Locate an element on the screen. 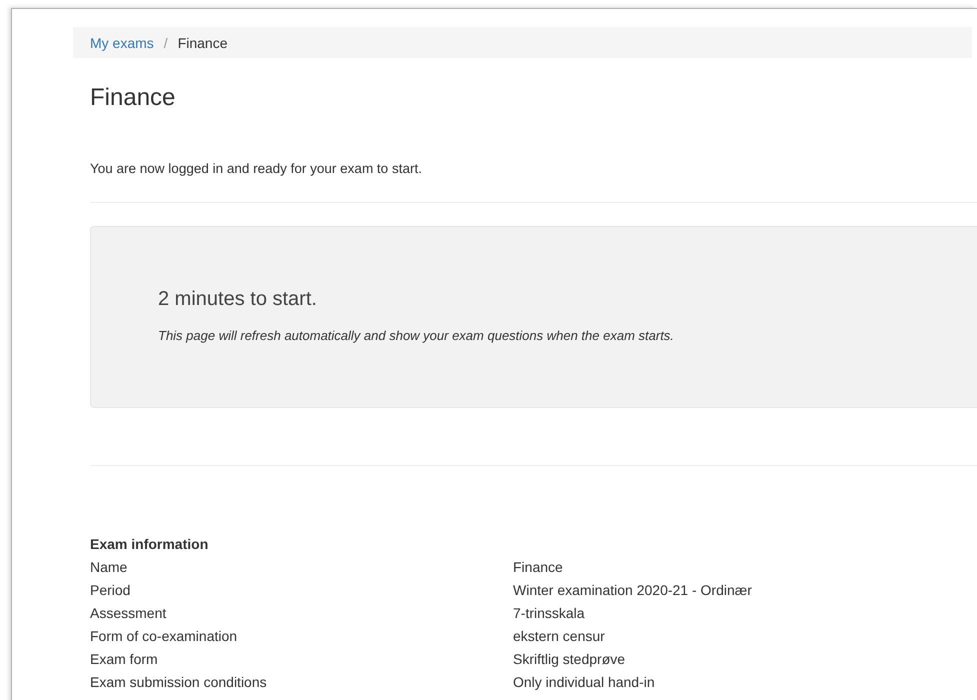  info-label: Name is located at coordinates (109, 567).